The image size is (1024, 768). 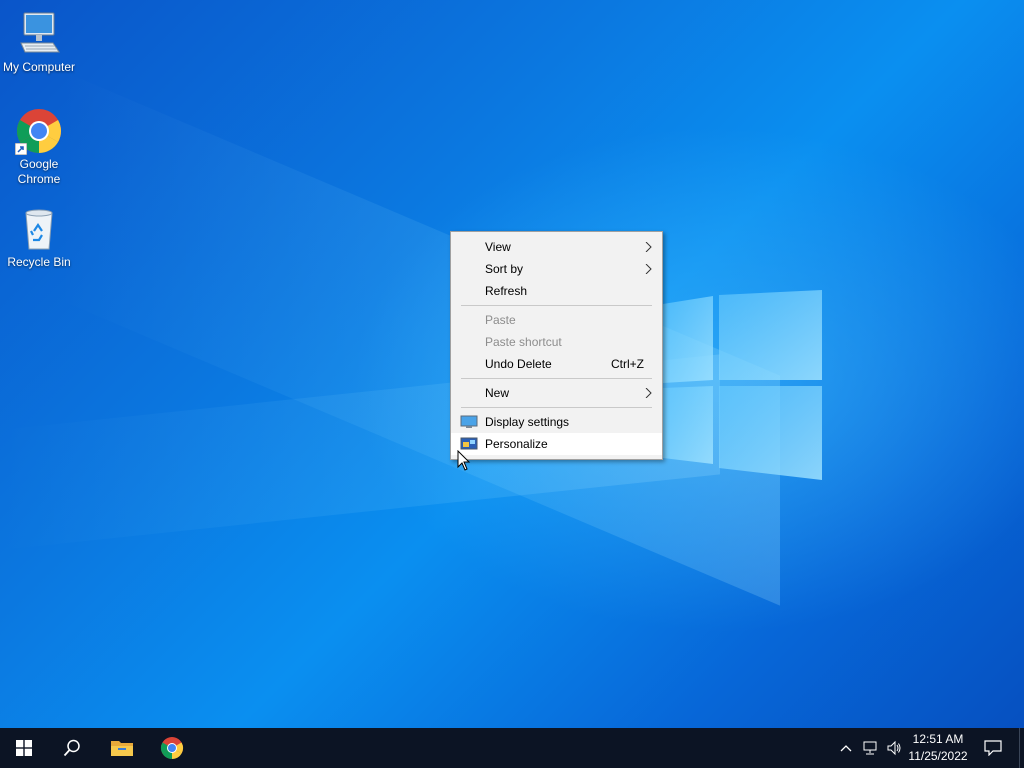 I want to click on menu-item-label: Display settings, so click(x=527, y=422).